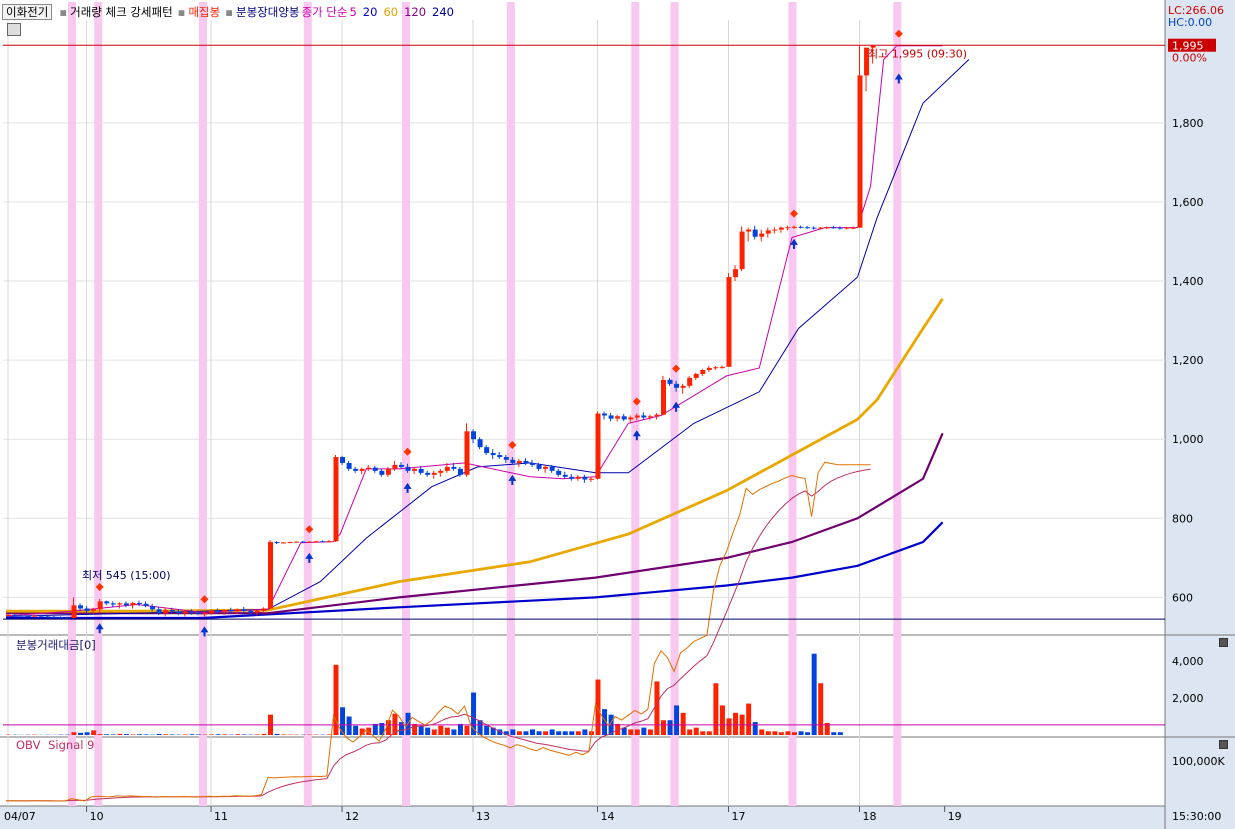 The width and height of the screenshot is (1235, 829). I want to click on volume-close-icon, so click(1223, 642).